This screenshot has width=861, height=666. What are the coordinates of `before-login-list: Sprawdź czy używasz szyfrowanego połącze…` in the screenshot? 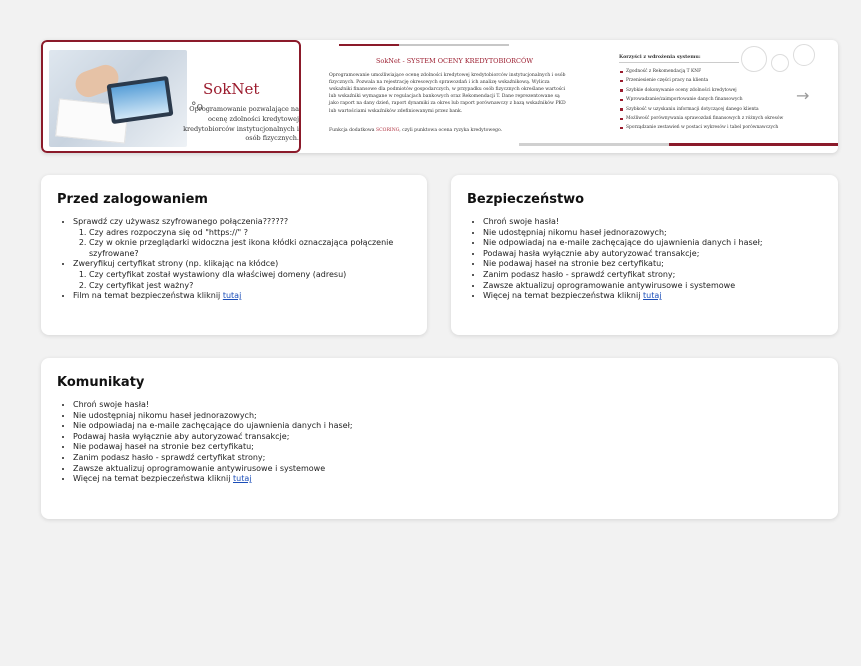 It's located at (234, 259).